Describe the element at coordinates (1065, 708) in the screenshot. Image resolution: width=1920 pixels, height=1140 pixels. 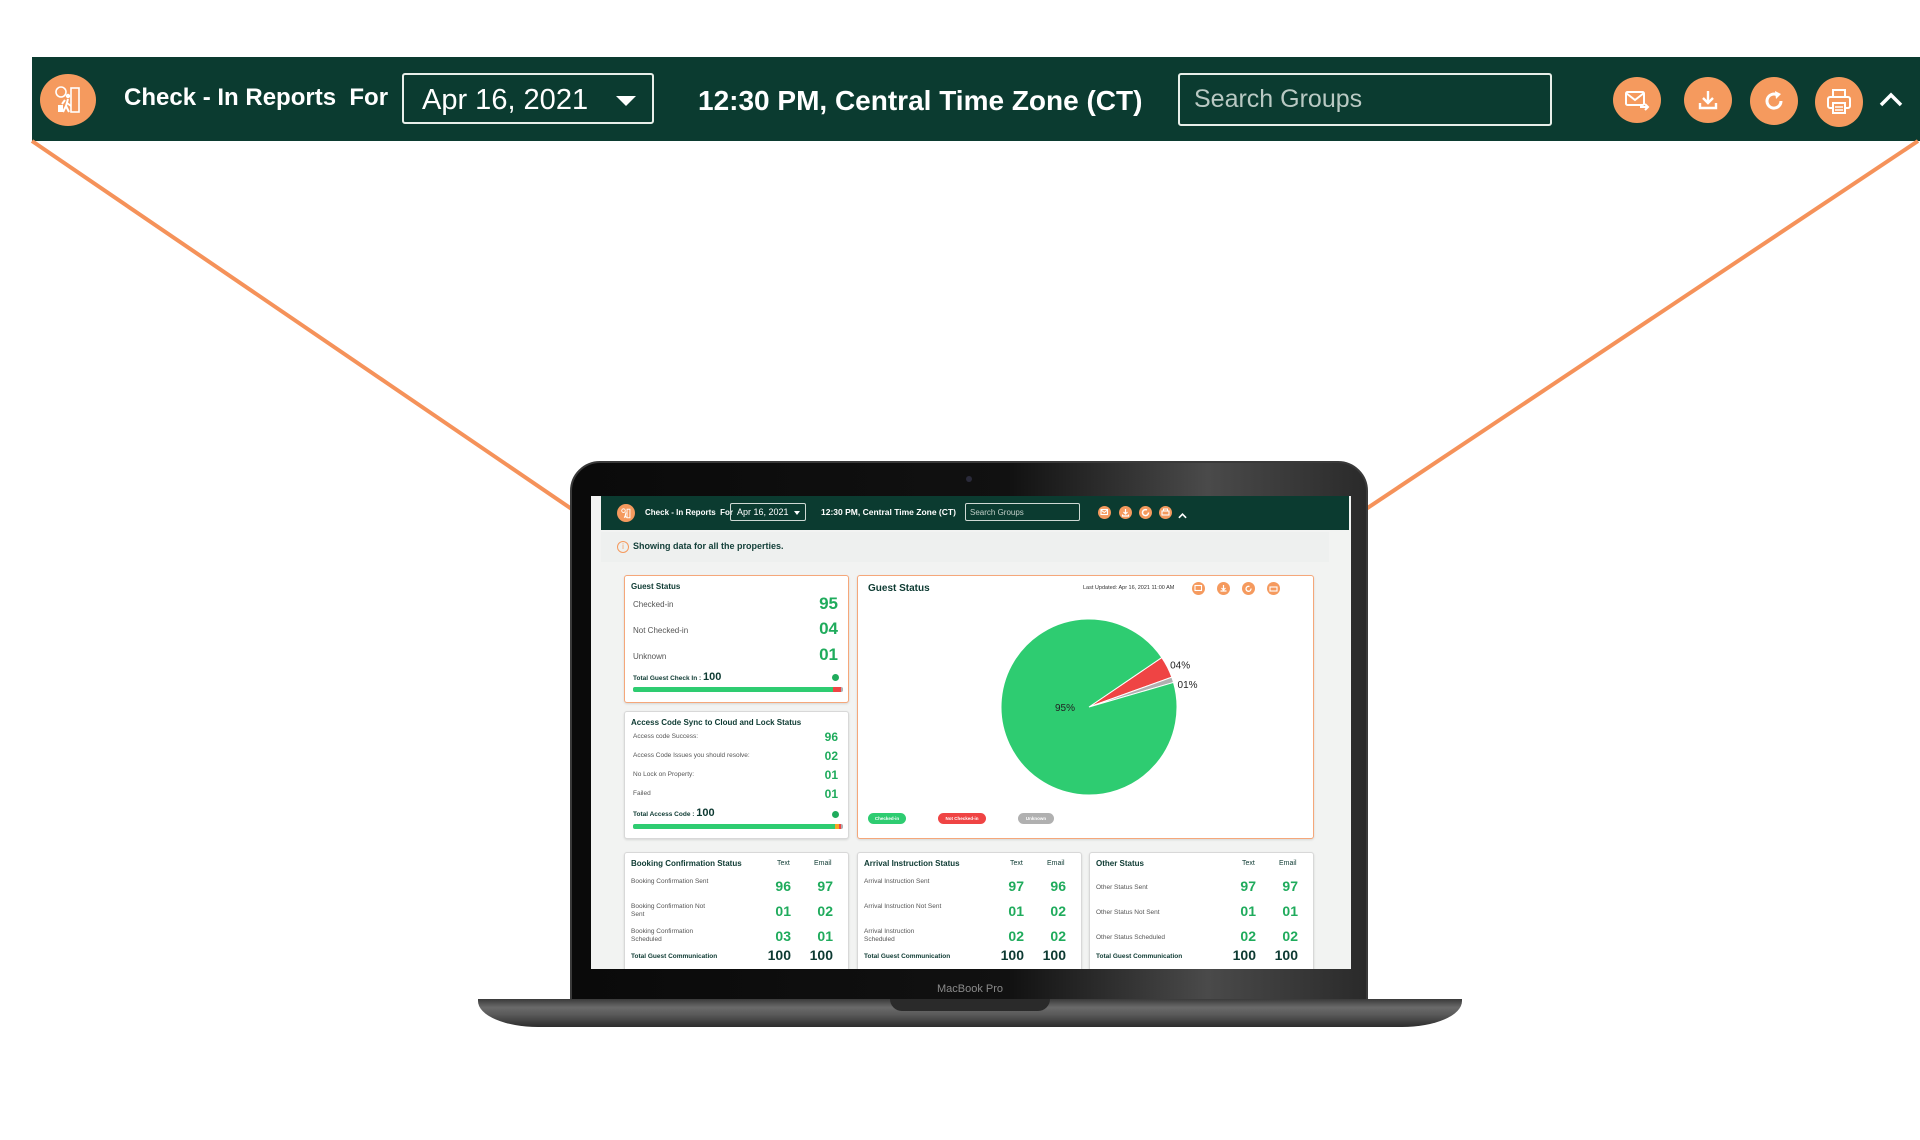
I see `pie-label: 95%` at that location.